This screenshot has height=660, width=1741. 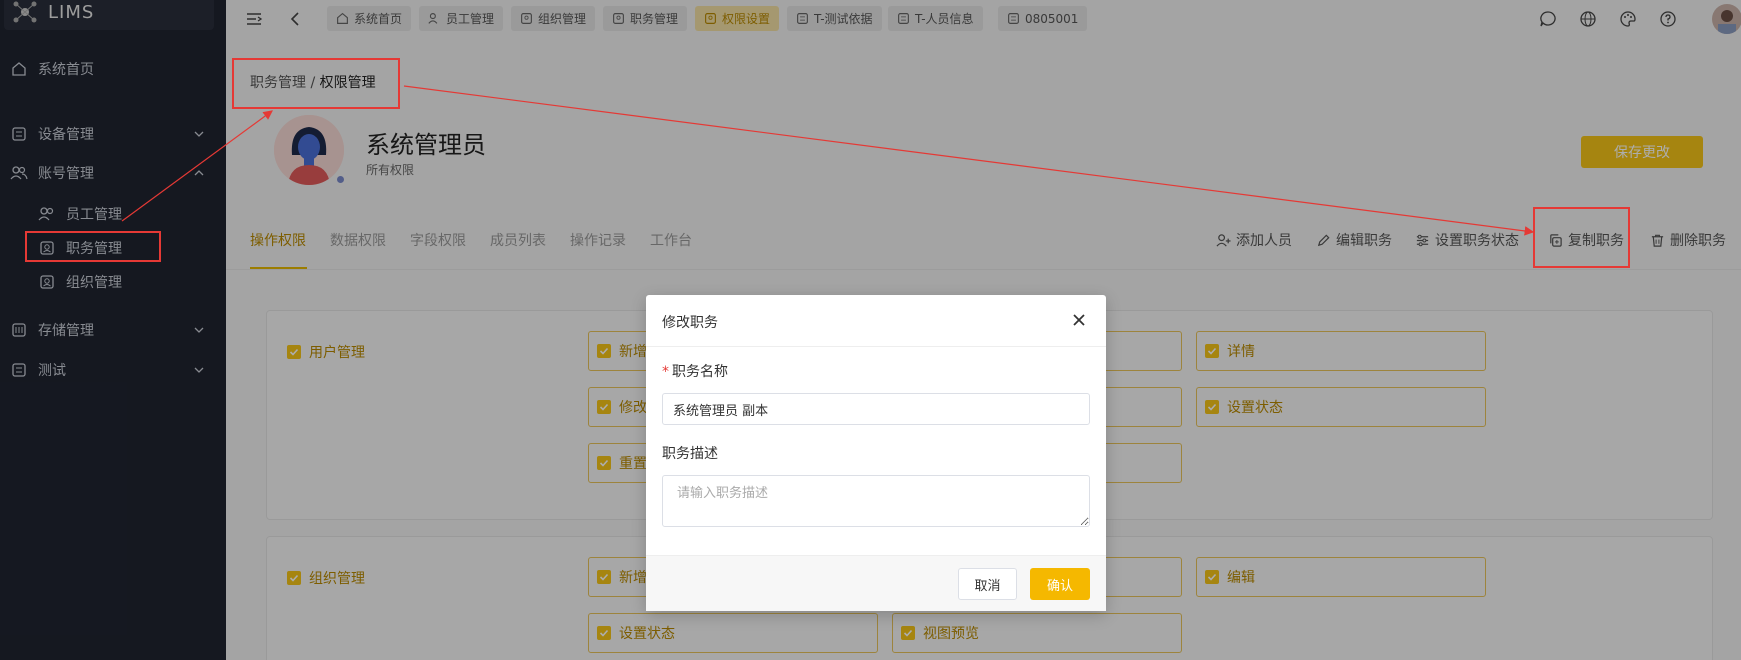 I want to click on dialog-title: 修改职务, so click(x=690, y=323).